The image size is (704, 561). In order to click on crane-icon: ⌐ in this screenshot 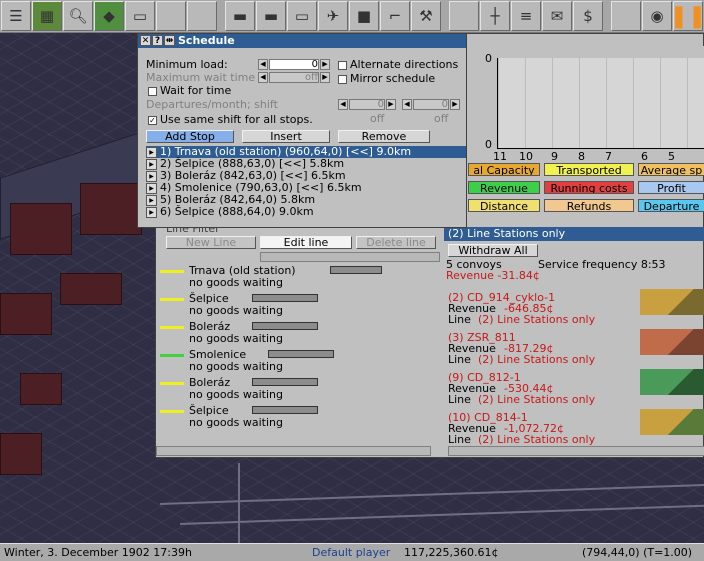, I will do `click(395, 16)`.